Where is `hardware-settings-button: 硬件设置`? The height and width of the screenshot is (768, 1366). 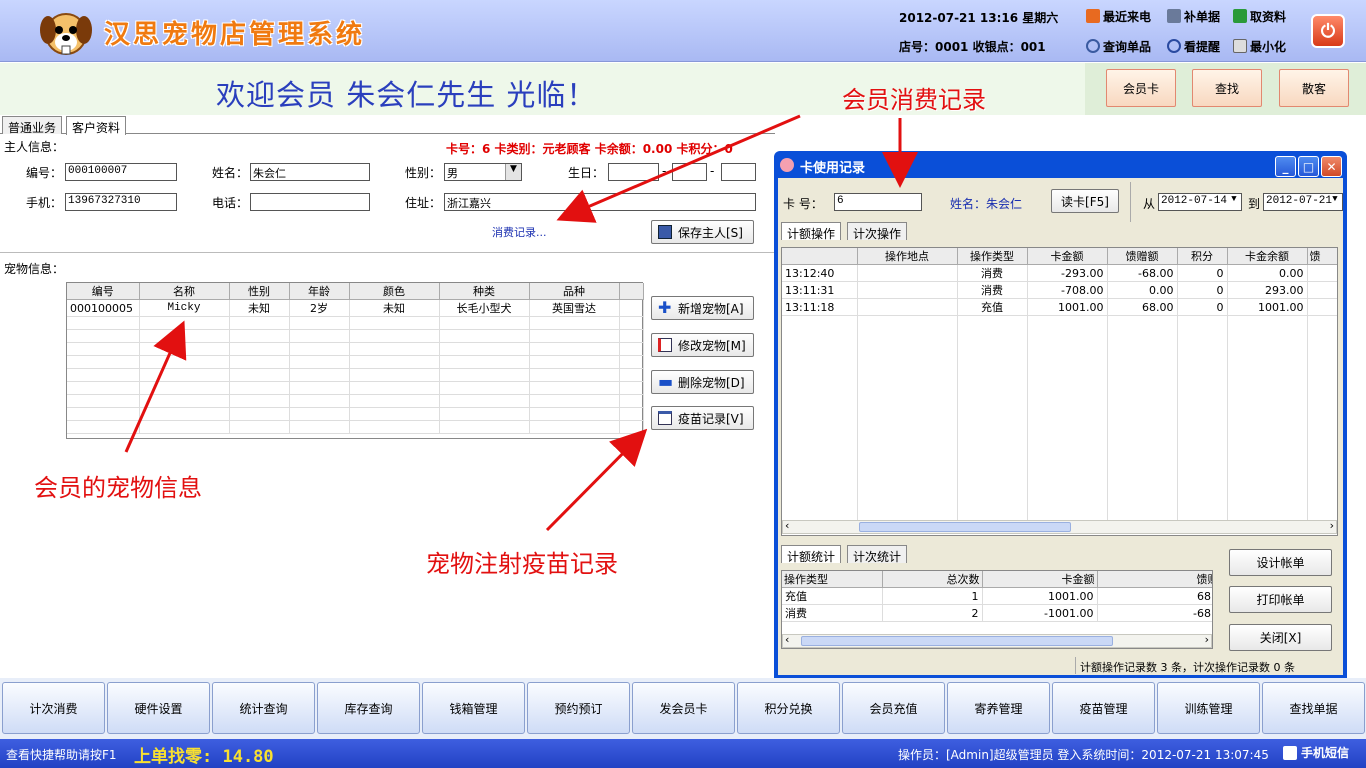 hardware-settings-button: 硬件设置 is located at coordinates (158, 708).